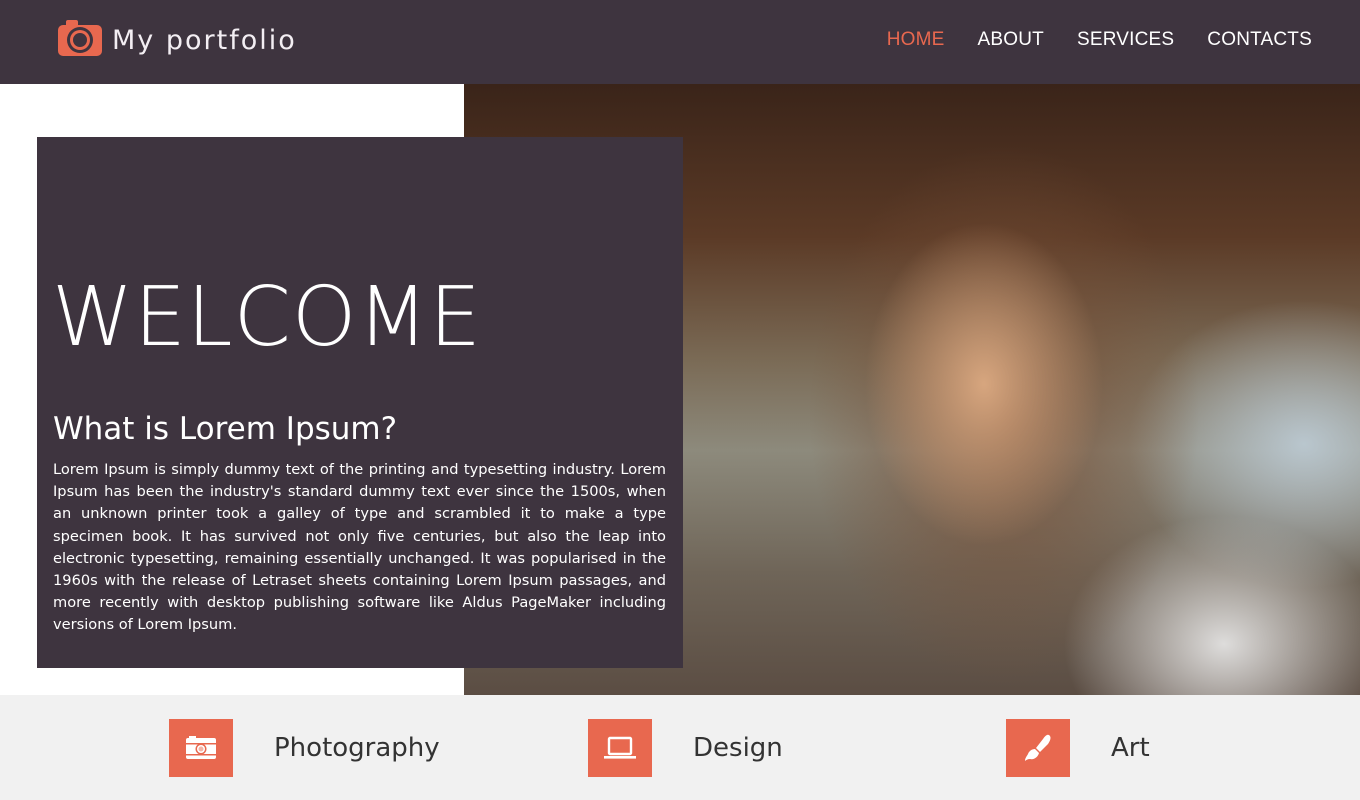 The height and width of the screenshot is (800, 1360). I want to click on site-title: My portfolio, so click(204, 40).